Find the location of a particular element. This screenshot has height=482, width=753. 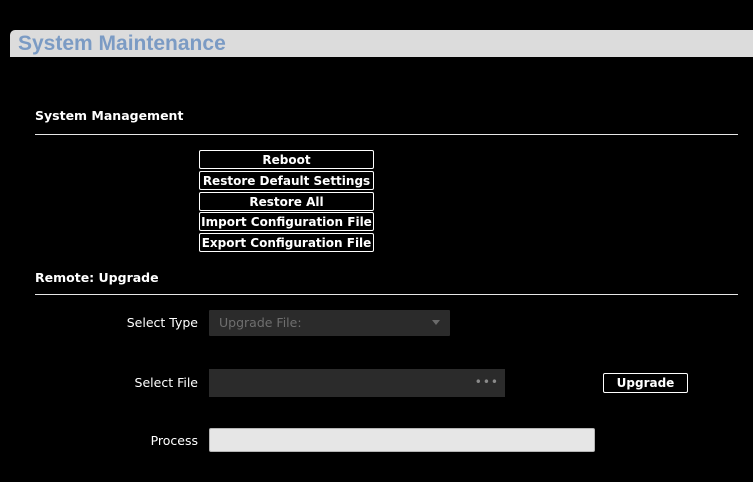

system-management-heading: System Management is located at coordinates (109, 115).